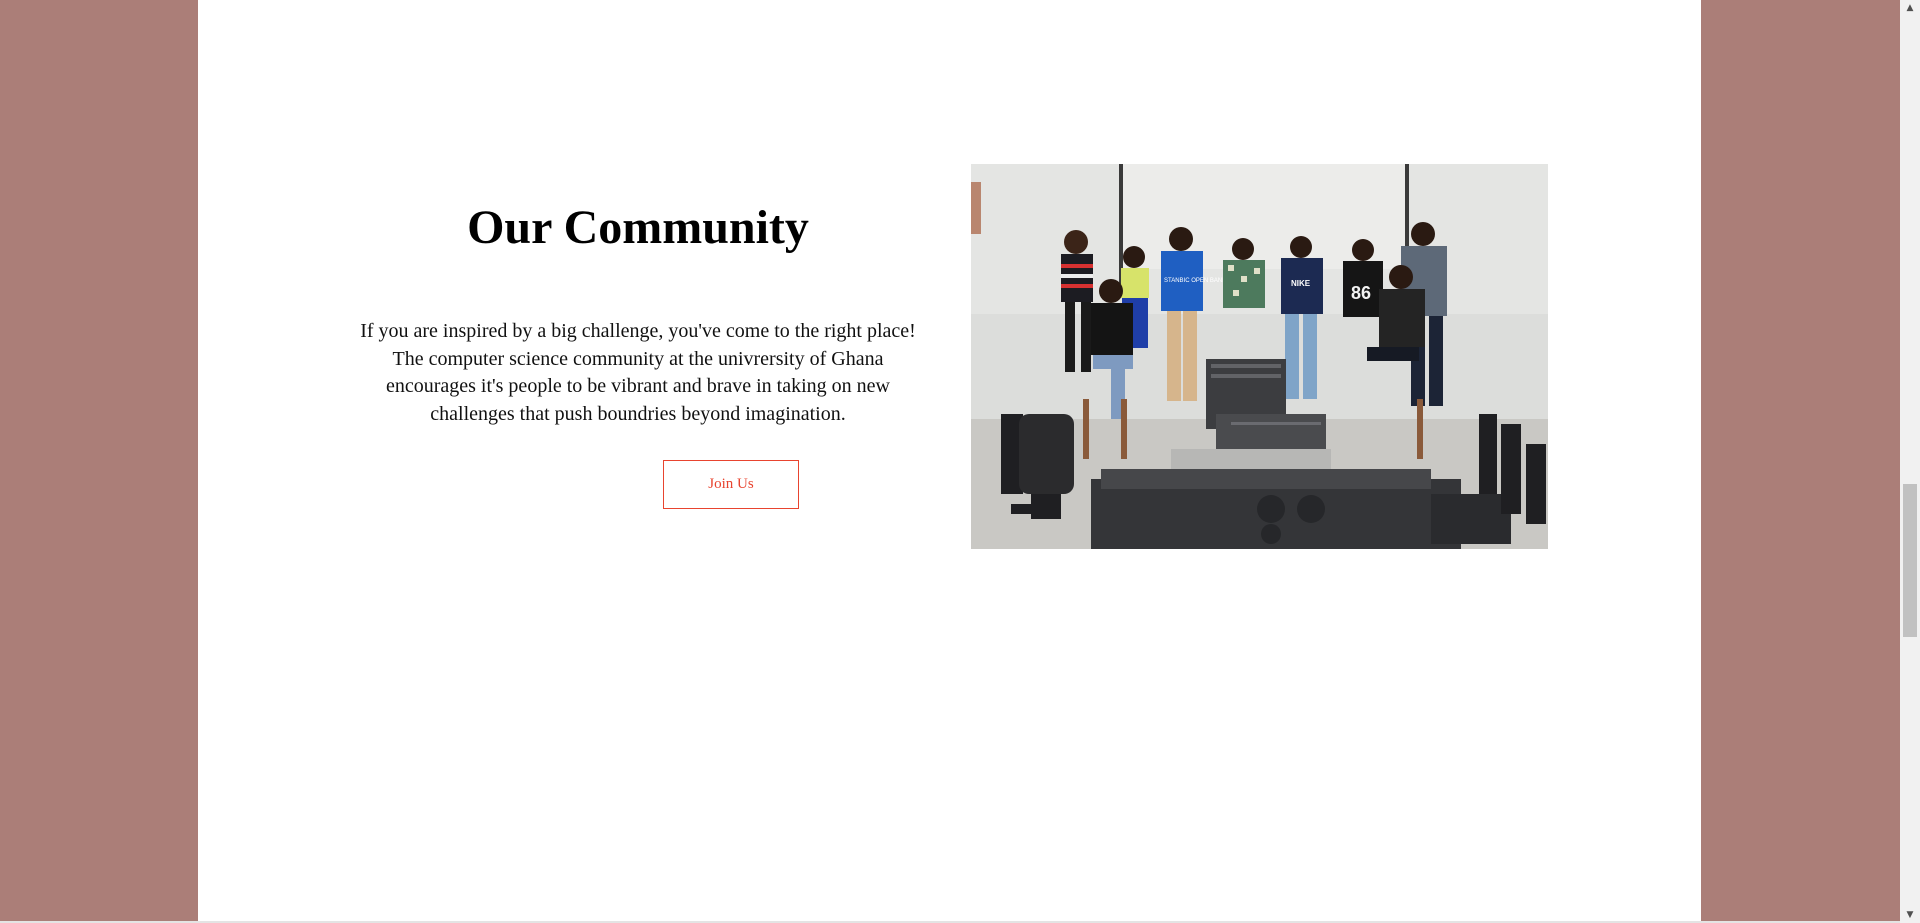 The width and height of the screenshot is (1920, 923). I want to click on group-photo-illustration: STANBIC OPEN BANKING NIKE 86, so click(1259, 356).